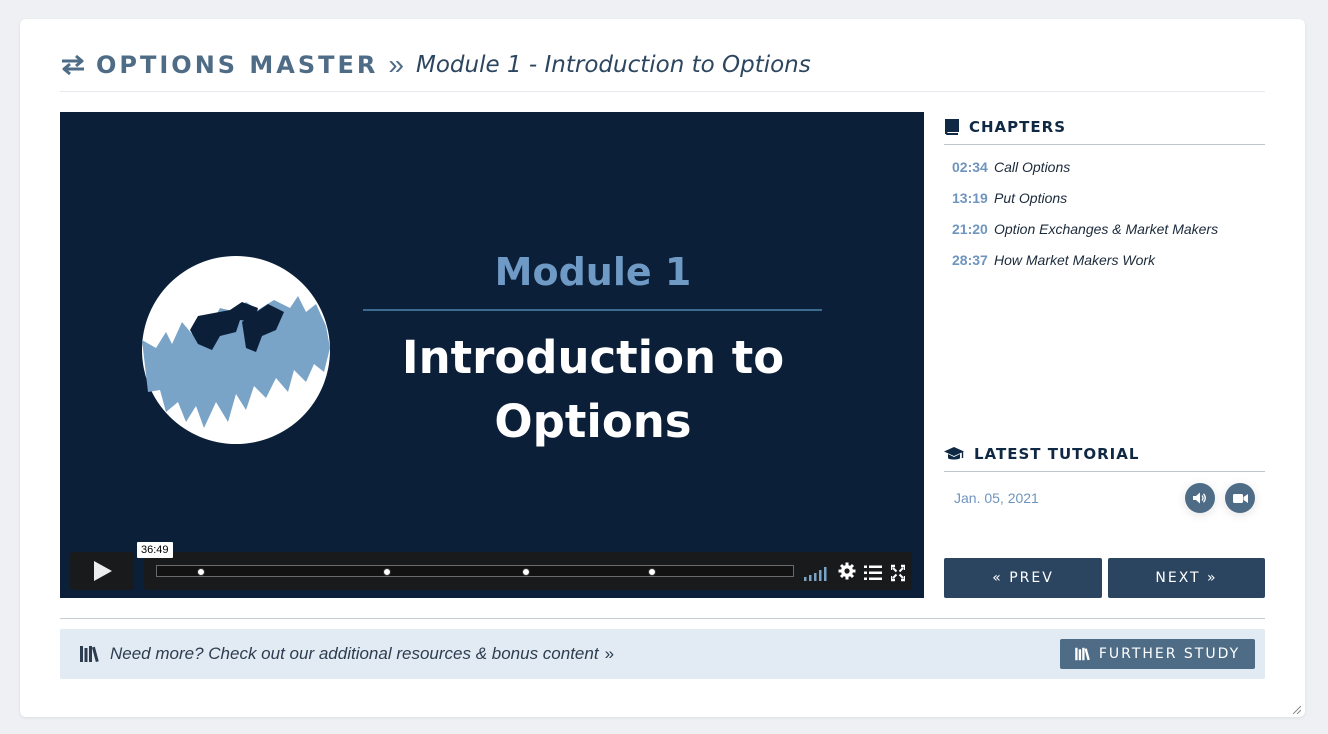  What do you see at coordinates (1169, 654) in the screenshot?
I see `further-study-label: FURTHER STUDY` at bounding box center [1169, 654].